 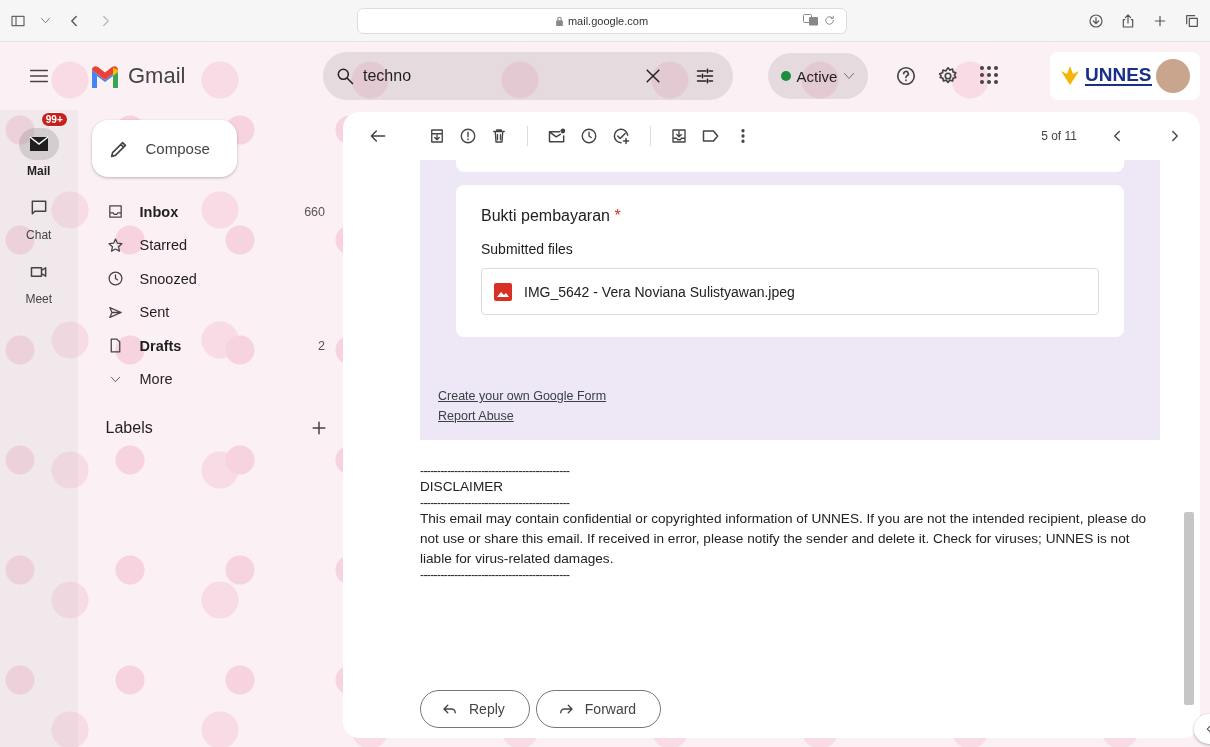 I want to click on folder-item: Snoozed, so click(x=217, y=279).